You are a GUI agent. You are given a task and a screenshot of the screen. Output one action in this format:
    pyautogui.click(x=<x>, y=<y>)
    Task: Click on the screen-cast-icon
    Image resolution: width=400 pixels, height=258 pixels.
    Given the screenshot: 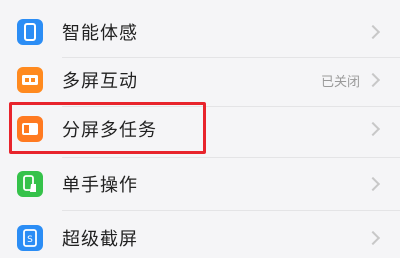 What is the action you would take?
    pyautogui.click(x=30, y=80)
    